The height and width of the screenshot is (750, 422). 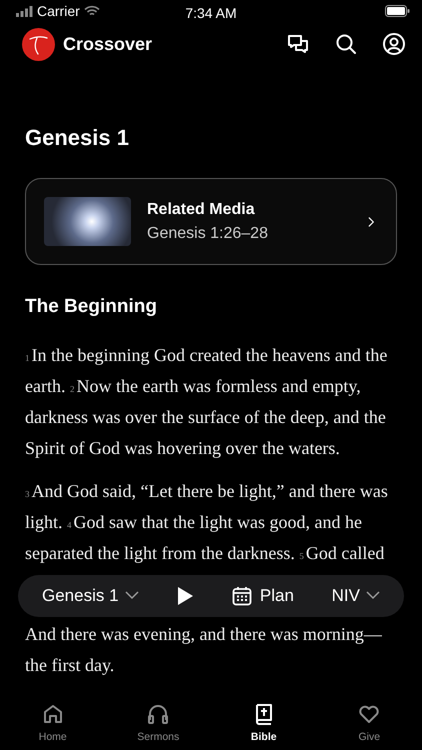 I want to click on play-icon, so click(x=185, y=596).